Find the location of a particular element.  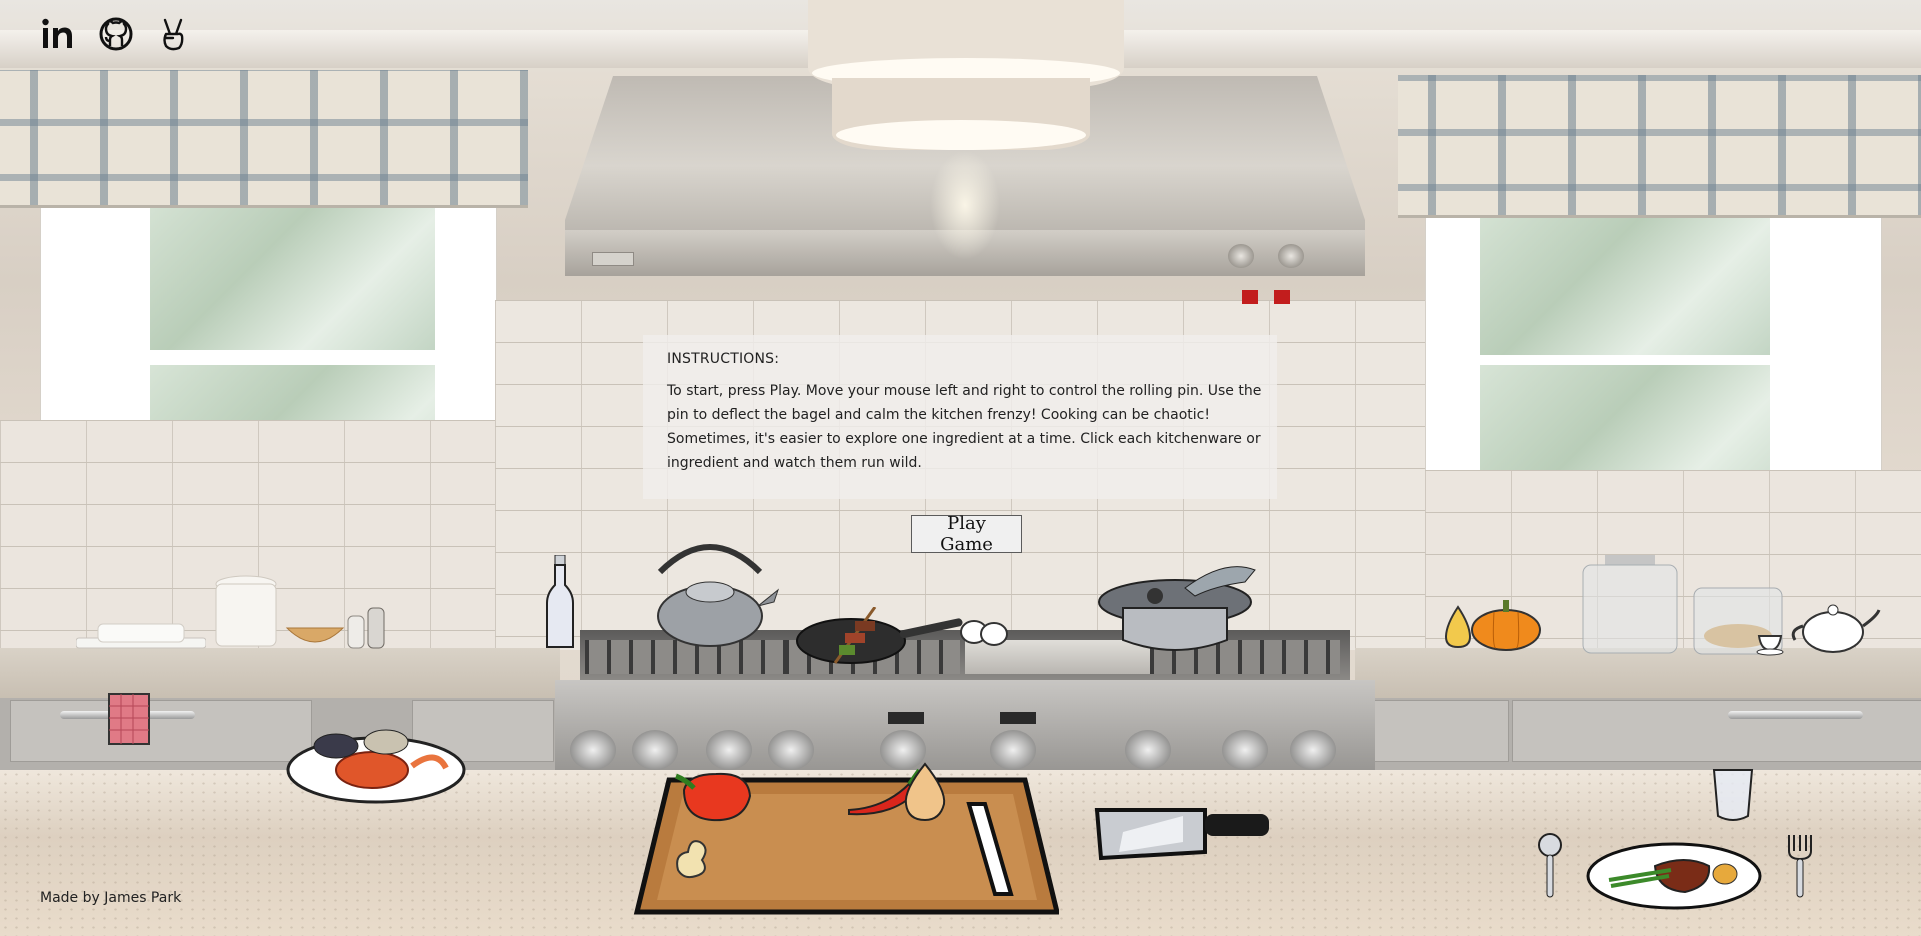

glass-jar is located at coordinates (1630, 605).